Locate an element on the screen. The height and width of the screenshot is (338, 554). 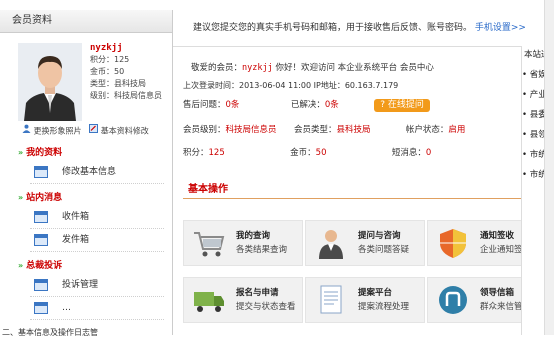
sidebar-item-complaint-management: 投诉管理 is located at coordinates (97, 285).